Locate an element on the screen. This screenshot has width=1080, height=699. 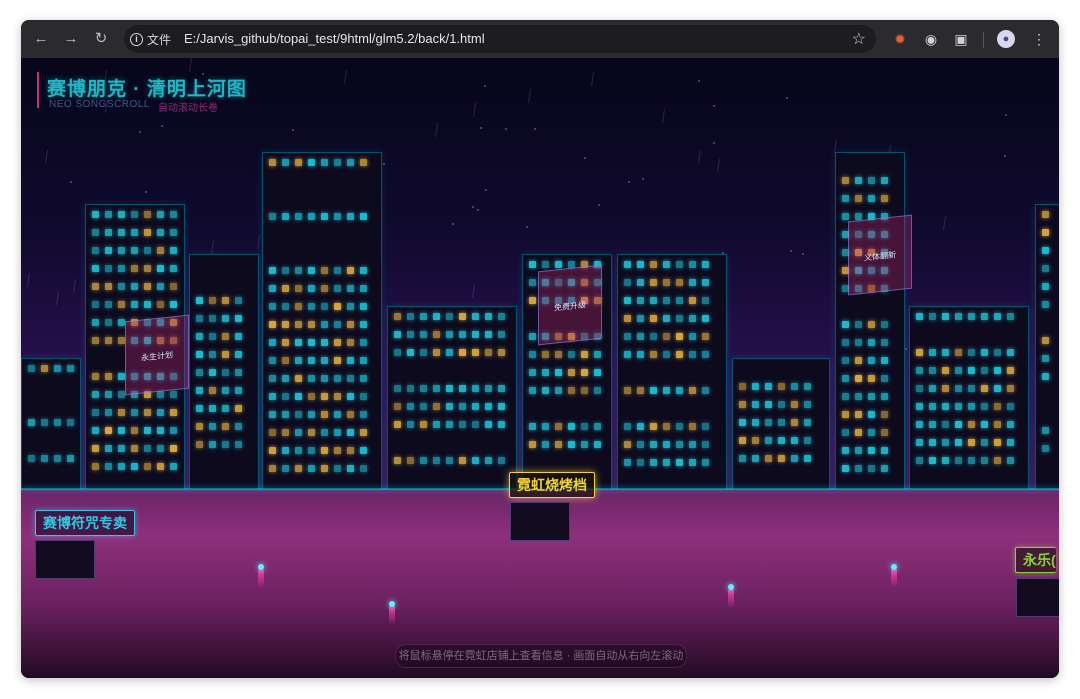
back-icon: ← is located at coordinates (41, 39).